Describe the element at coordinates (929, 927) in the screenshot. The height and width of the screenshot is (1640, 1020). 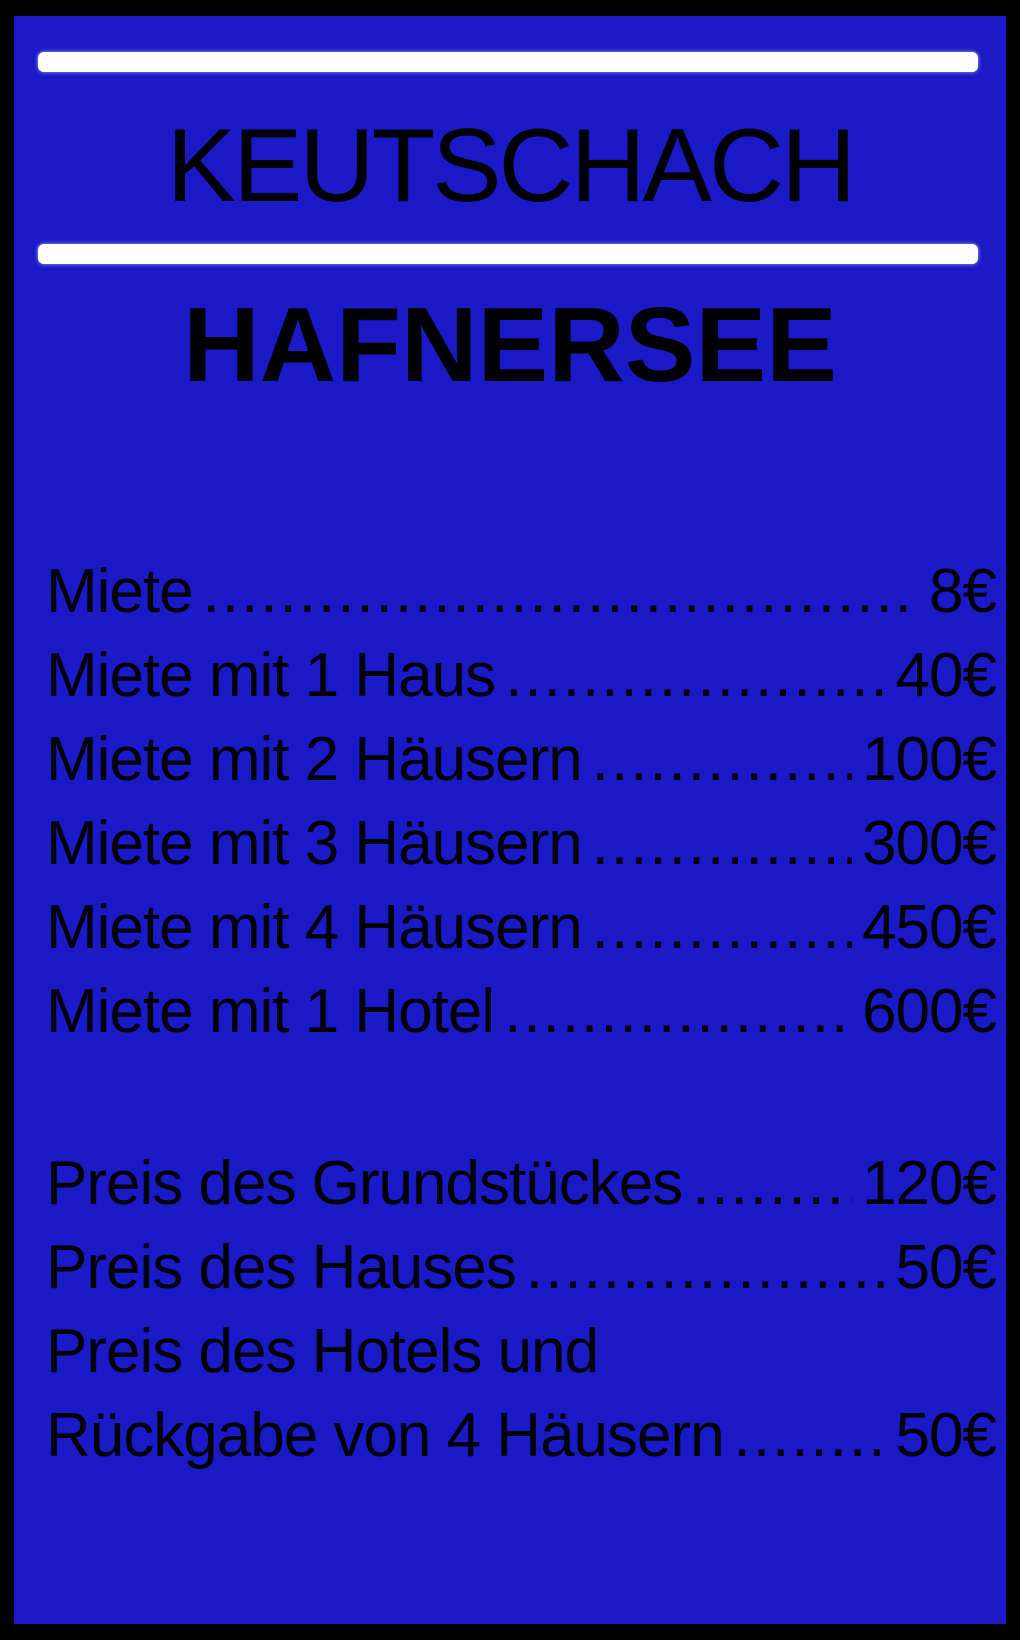
I see `rent-amount: 450€` at that location.